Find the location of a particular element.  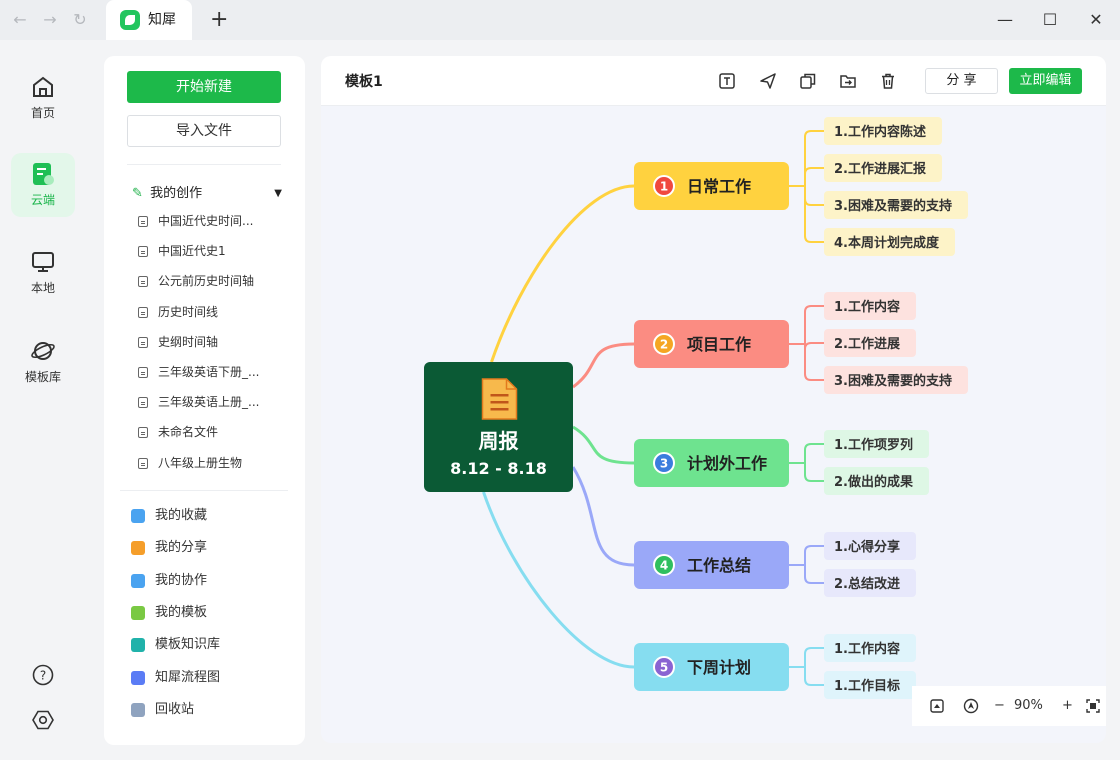

help-icon: ? is located at coordinates (43, 675).